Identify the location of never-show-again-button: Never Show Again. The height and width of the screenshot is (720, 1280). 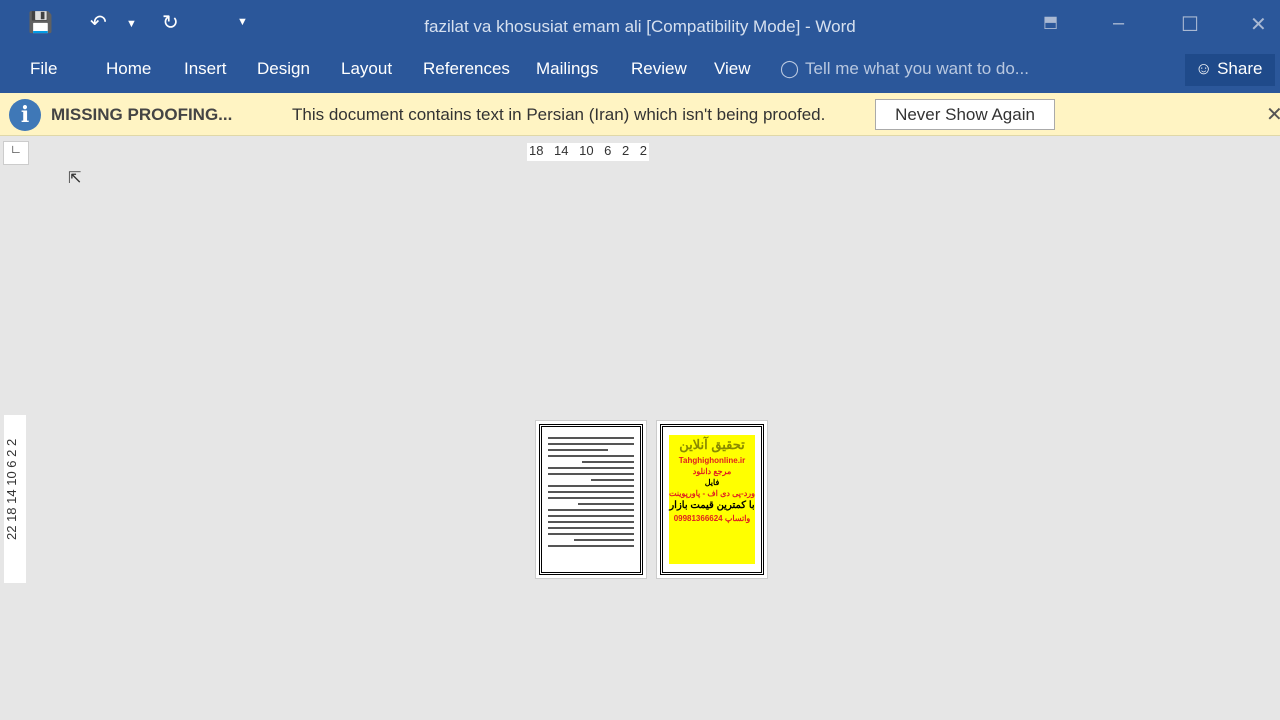
(965, 114).